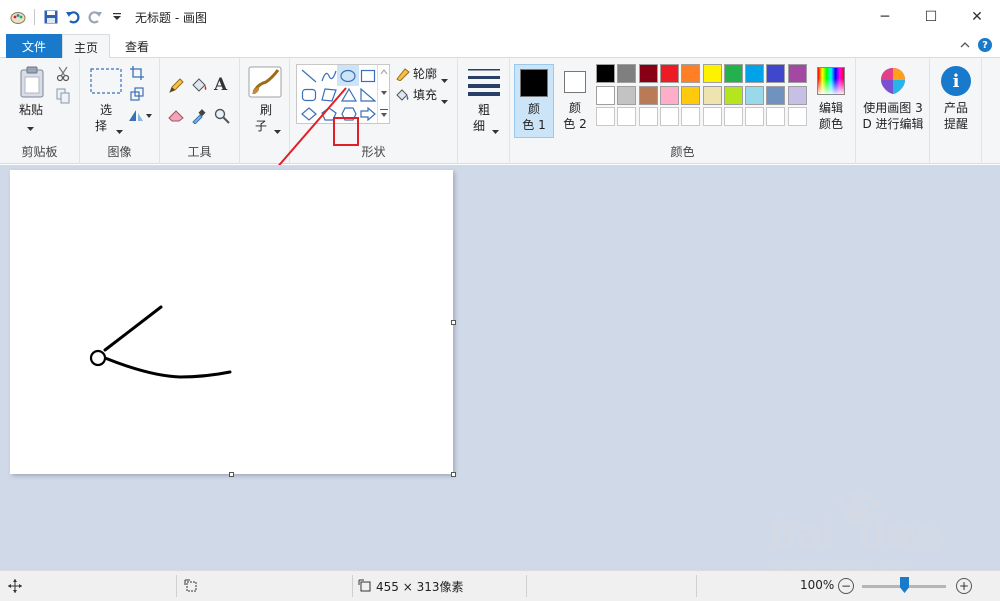 The width and height of the screenshot is (1000, 601). I want to click on zoom-level-text: 100%, so click(817, 585).